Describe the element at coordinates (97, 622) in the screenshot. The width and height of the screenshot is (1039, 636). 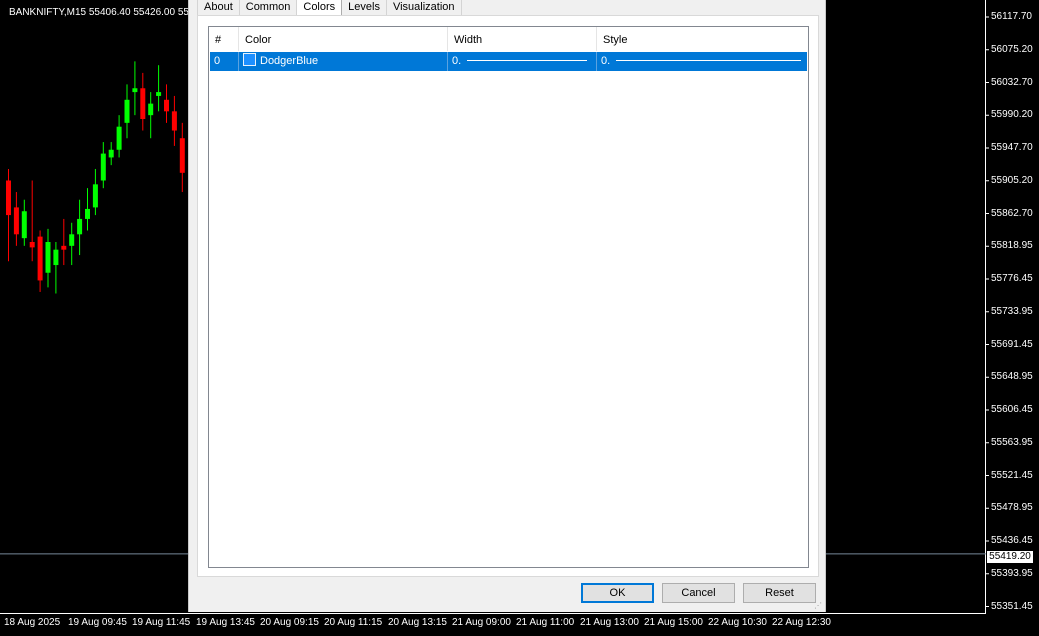
I see `time-axis-label: 19 Aug 09:45` at that location.